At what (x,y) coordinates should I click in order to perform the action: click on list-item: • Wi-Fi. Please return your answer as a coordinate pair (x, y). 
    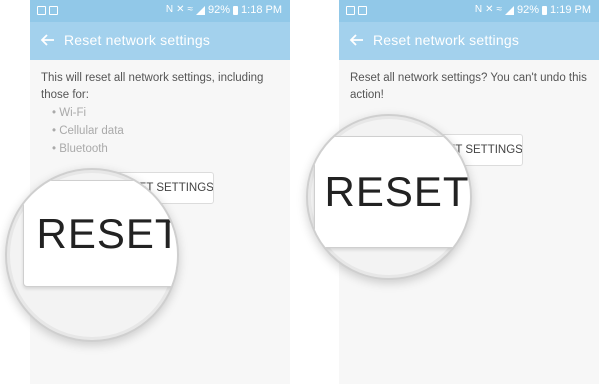
    Looking at the image, I should click on (69, 113).